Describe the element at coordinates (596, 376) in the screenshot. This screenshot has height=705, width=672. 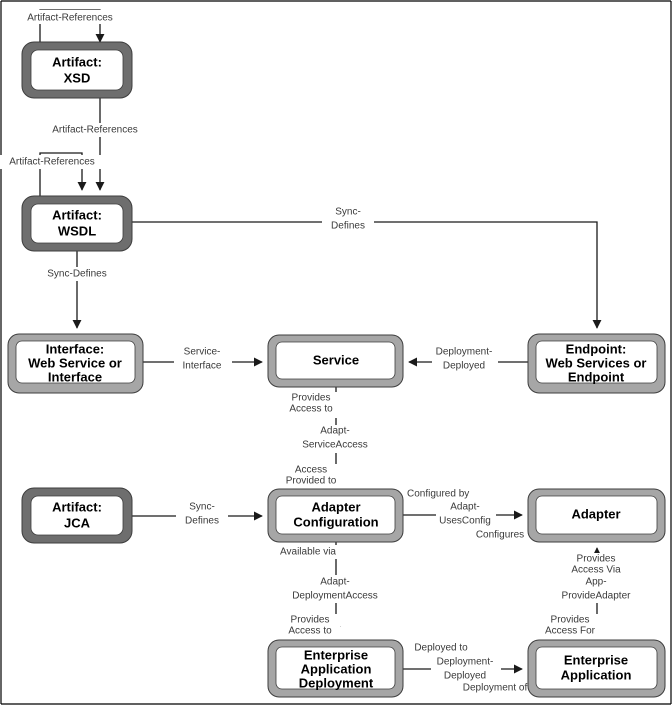
I see `node-label-endpoint-3: Endpoint` at that location.